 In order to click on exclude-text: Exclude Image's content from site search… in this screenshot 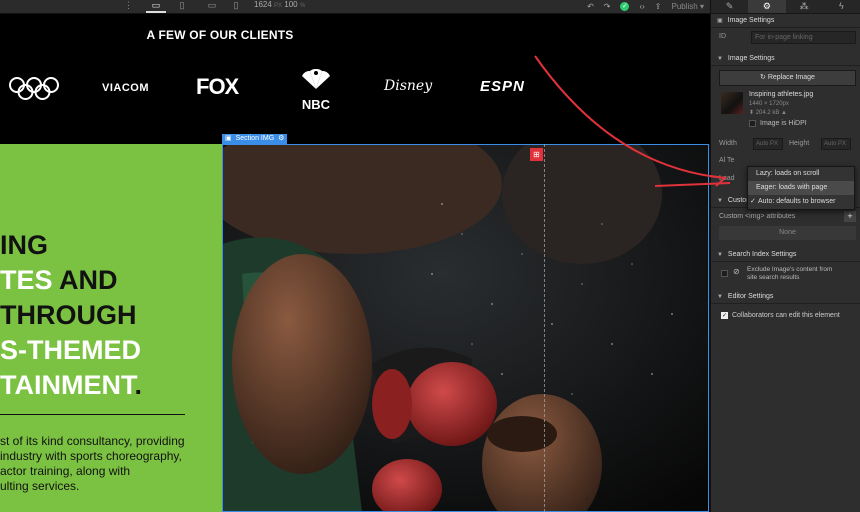, I will do `click(789, 274)`.